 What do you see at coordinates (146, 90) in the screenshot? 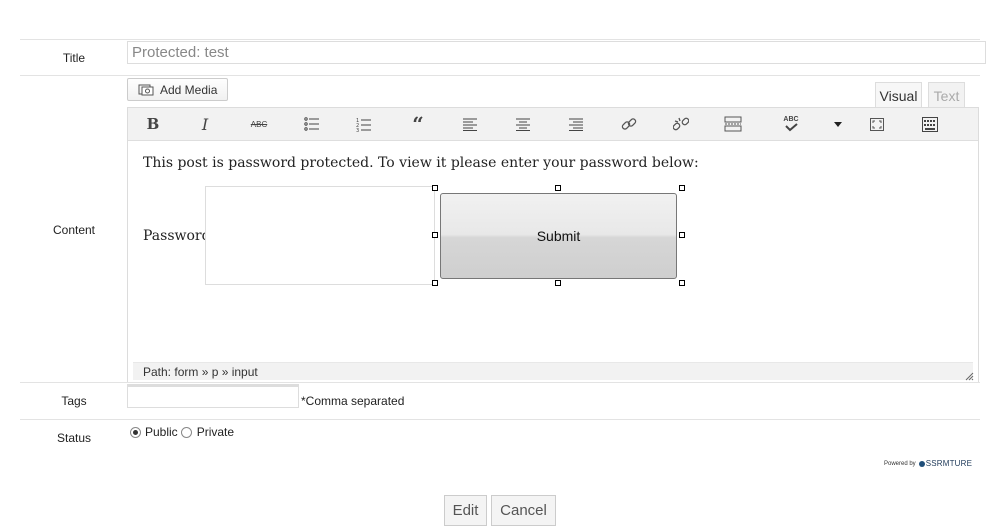
I see `media-icon` at bounding box center [146, 90].